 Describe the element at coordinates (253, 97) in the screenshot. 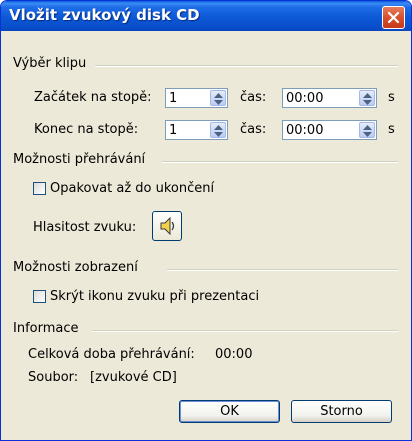

I see `start-time-label: čas:` at that location.